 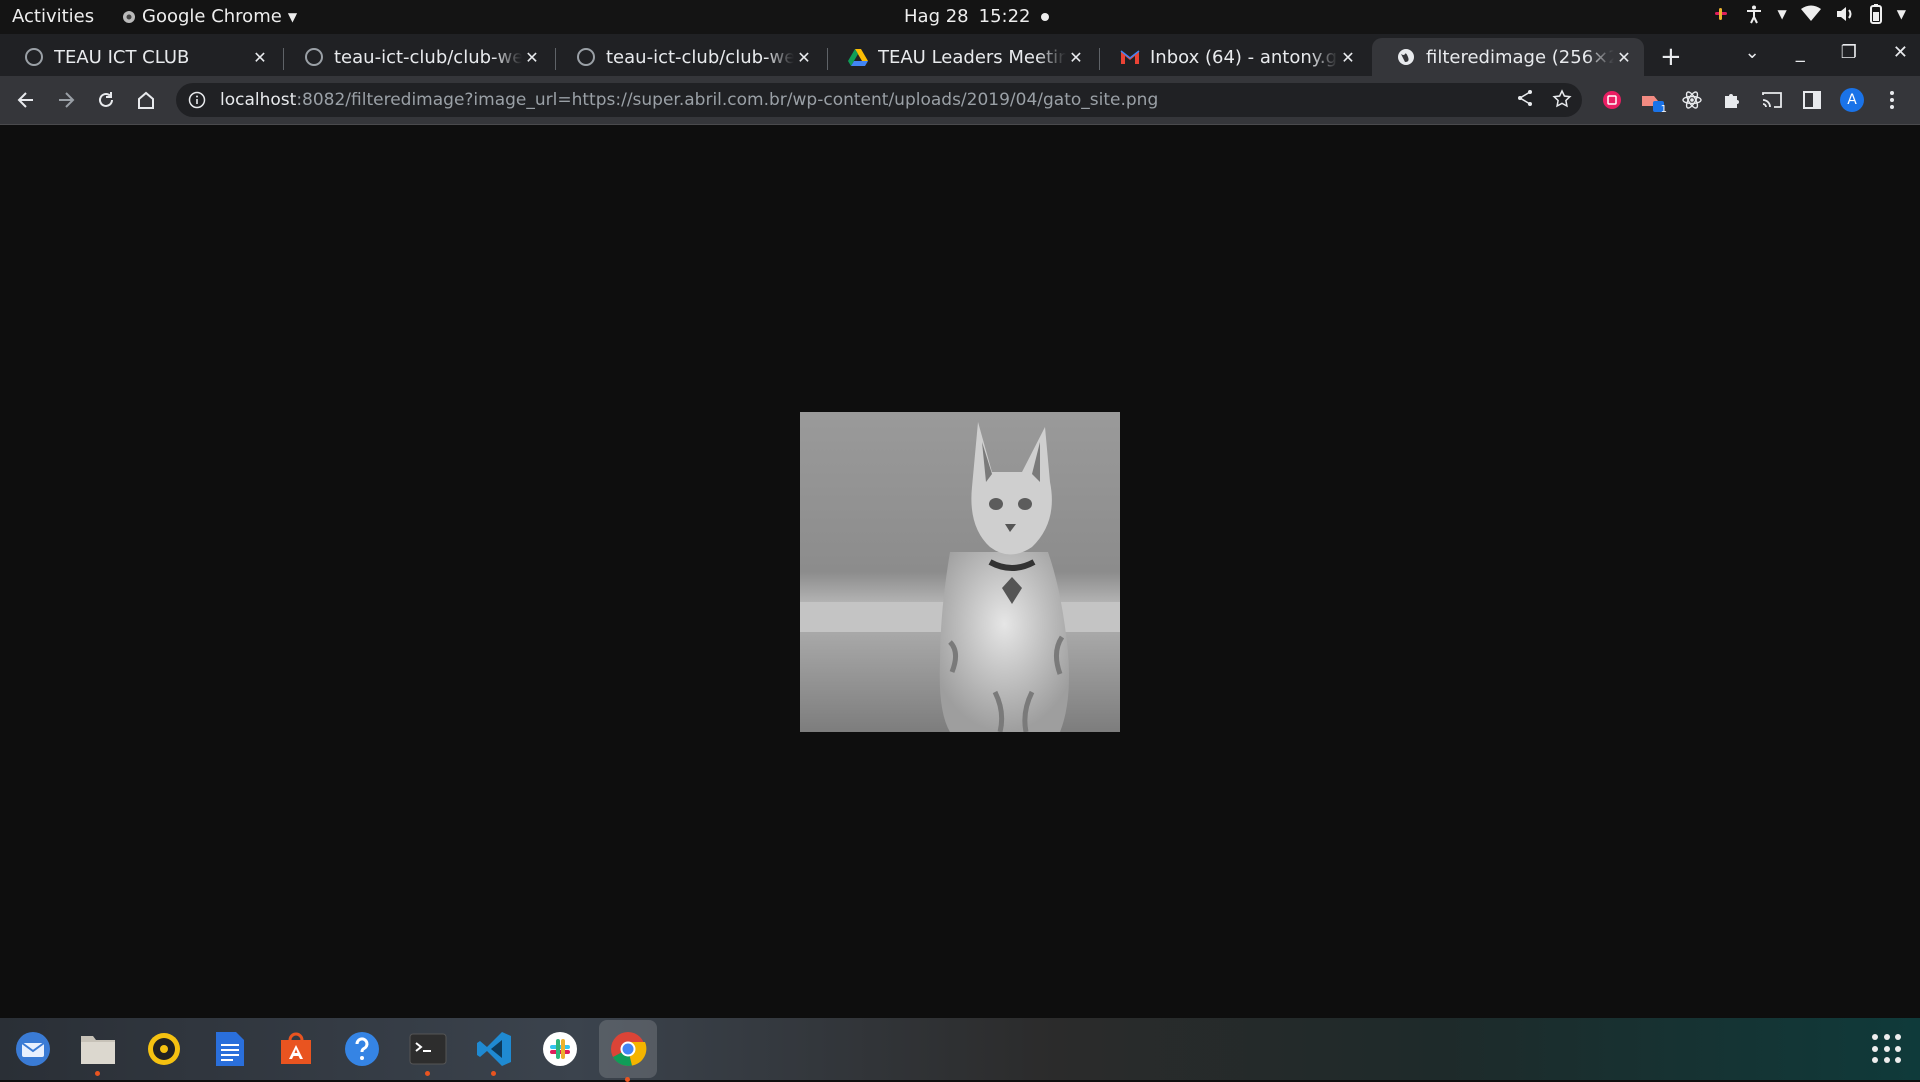 What do you see at coordinates (972, 57) in the screenshot?
I see `tab-title: TEAU Leaders Meeting` at bounding box center [972, 57].